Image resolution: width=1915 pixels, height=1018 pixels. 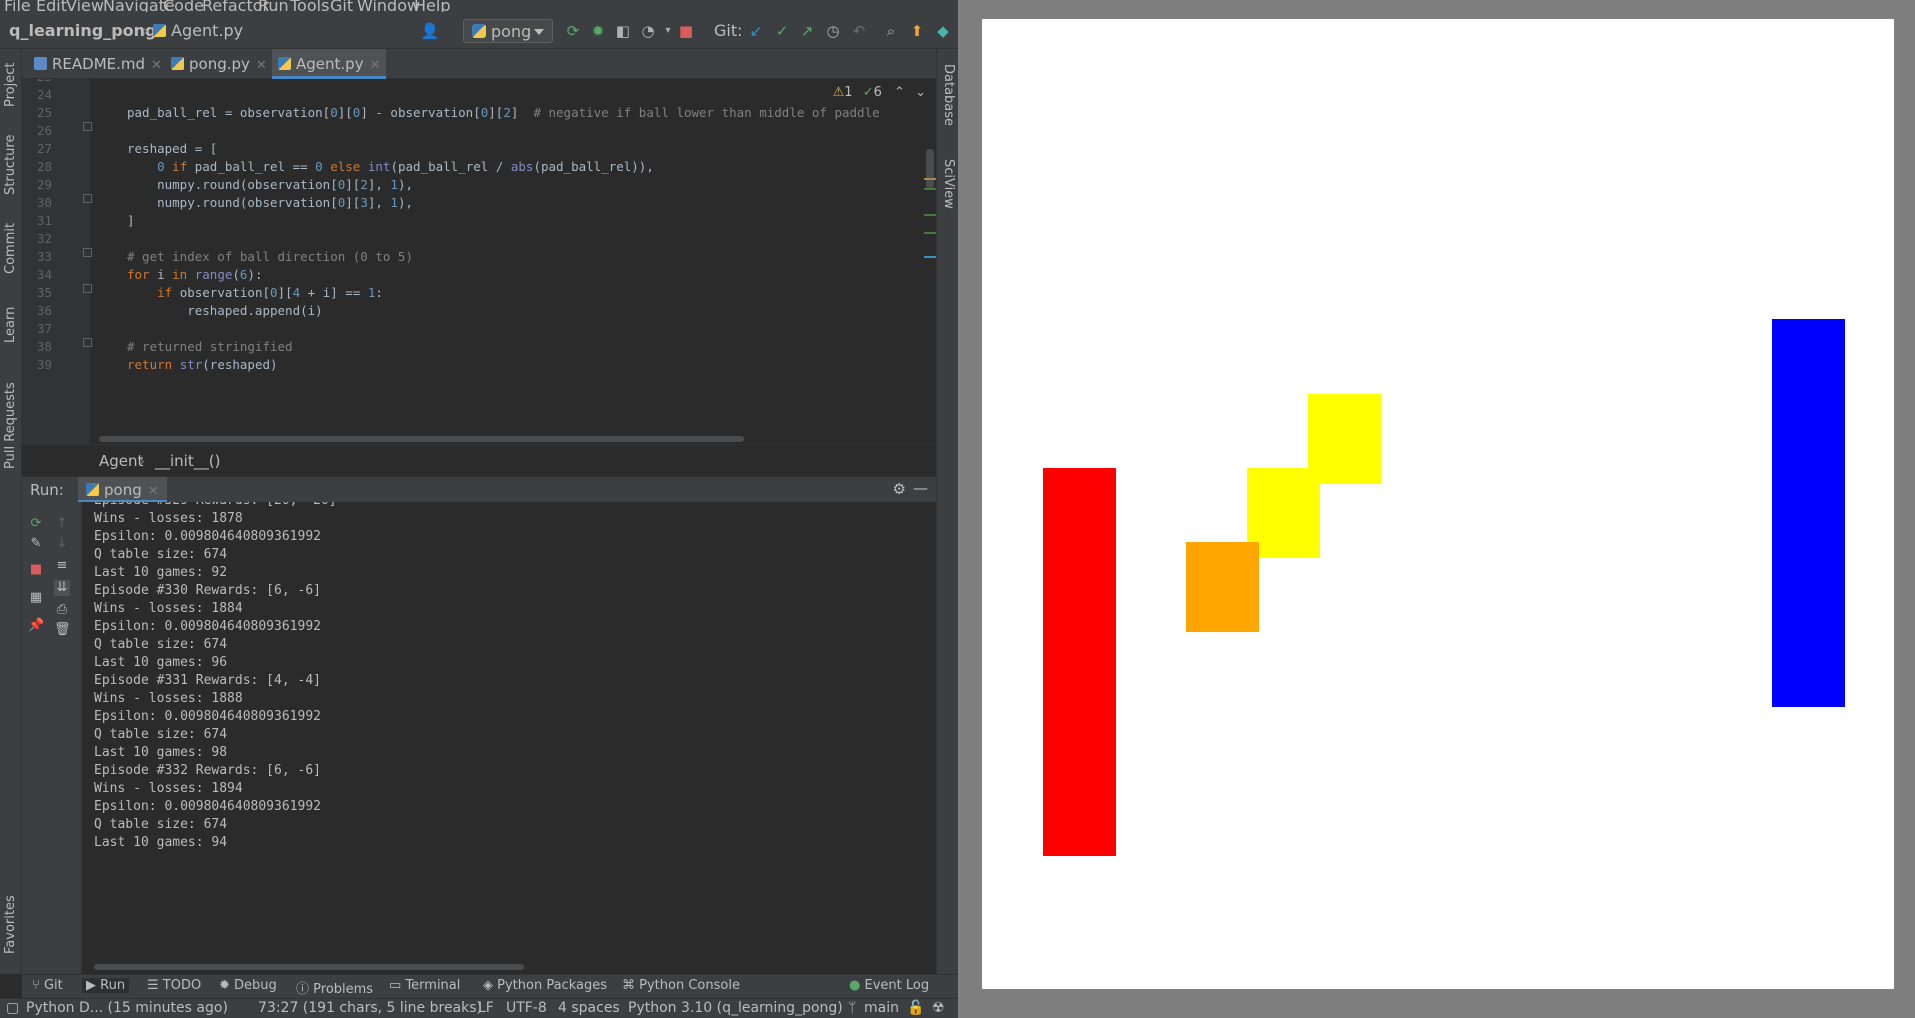 What do you see at coordinates (17, 6) in the screenshot?
I see `menu-file: File` at bounding box center [17, 6].